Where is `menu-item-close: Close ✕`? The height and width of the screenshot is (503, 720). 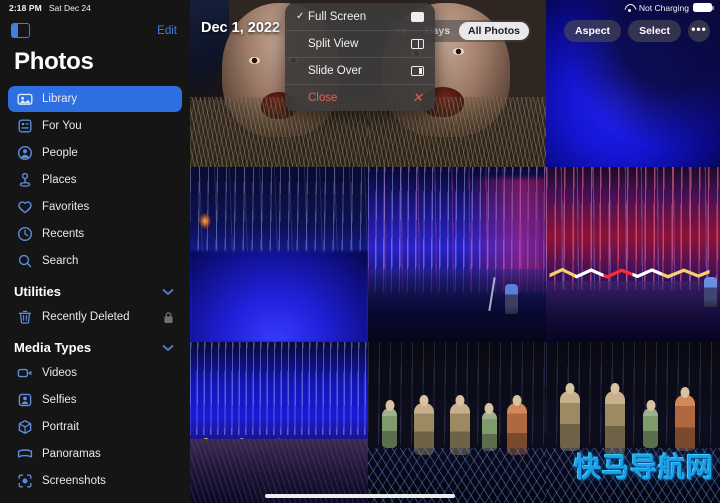 menu-item-close: Close ✕ is located at coordinates (360, 97).